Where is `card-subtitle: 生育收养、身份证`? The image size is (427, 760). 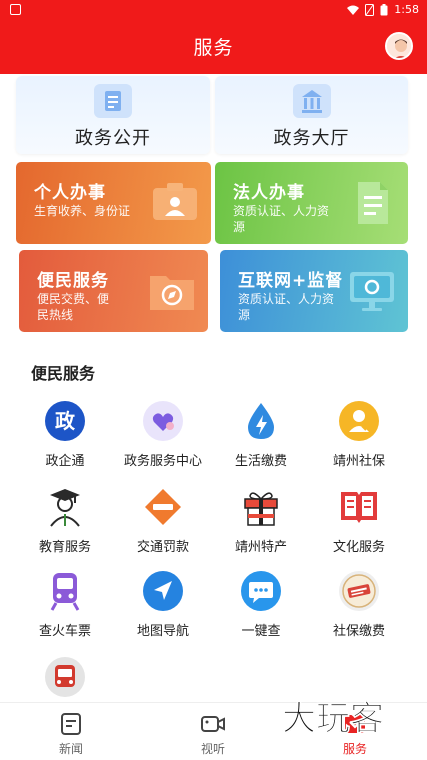
card-subtitle: 生育收养、身份证 is located at coordinates (82, 211).